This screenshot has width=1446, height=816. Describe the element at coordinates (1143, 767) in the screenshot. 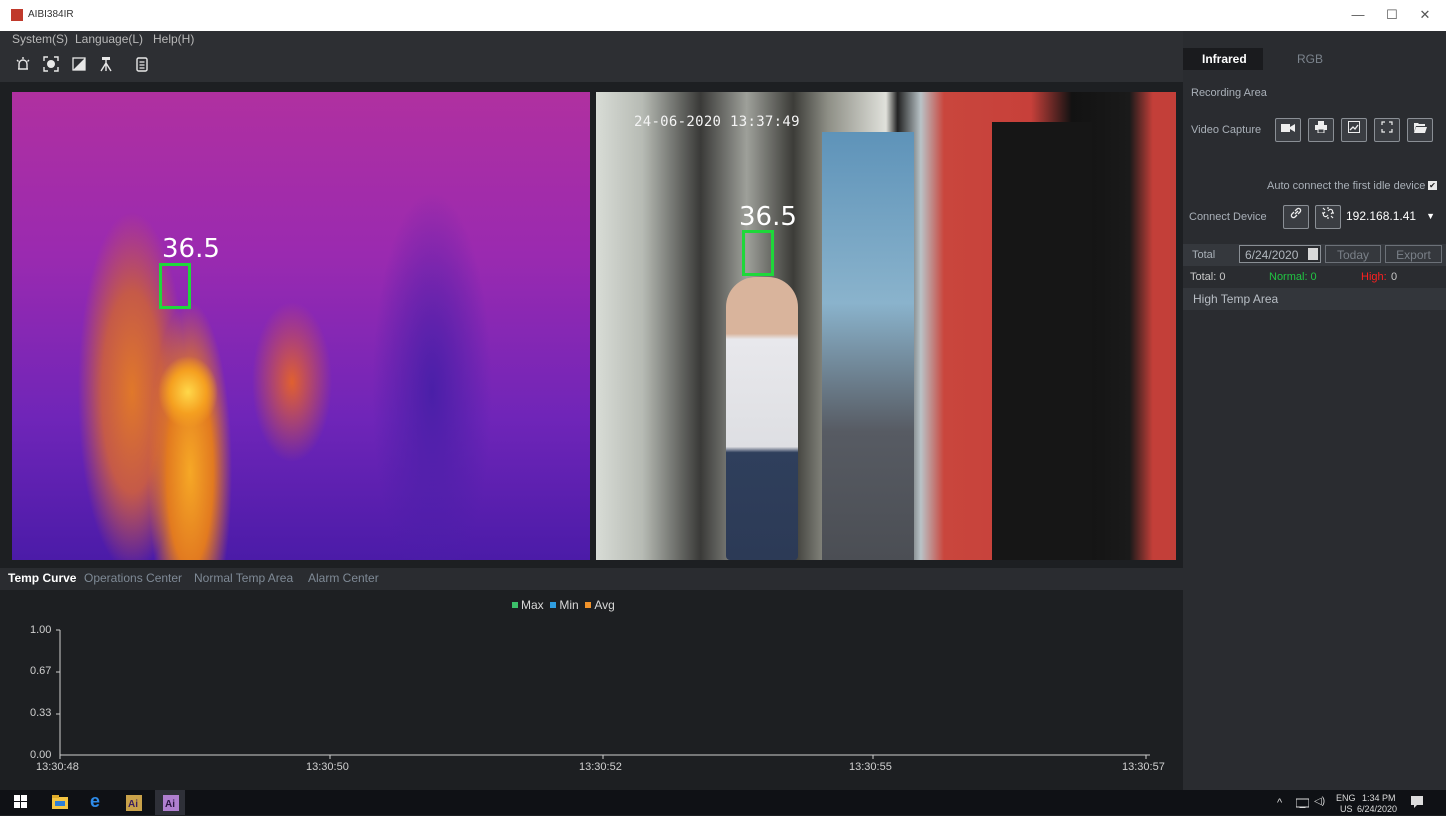

I see `x-tick-label: 13:30:57` at that location.